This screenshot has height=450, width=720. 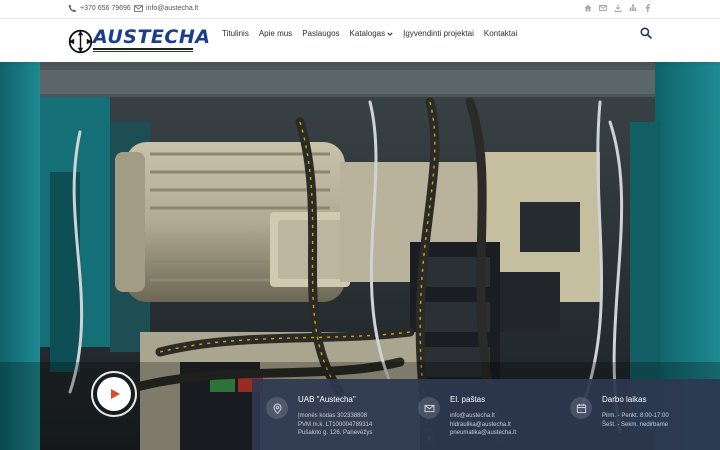 I want to click on search-icon, so click(x=646, y=33).